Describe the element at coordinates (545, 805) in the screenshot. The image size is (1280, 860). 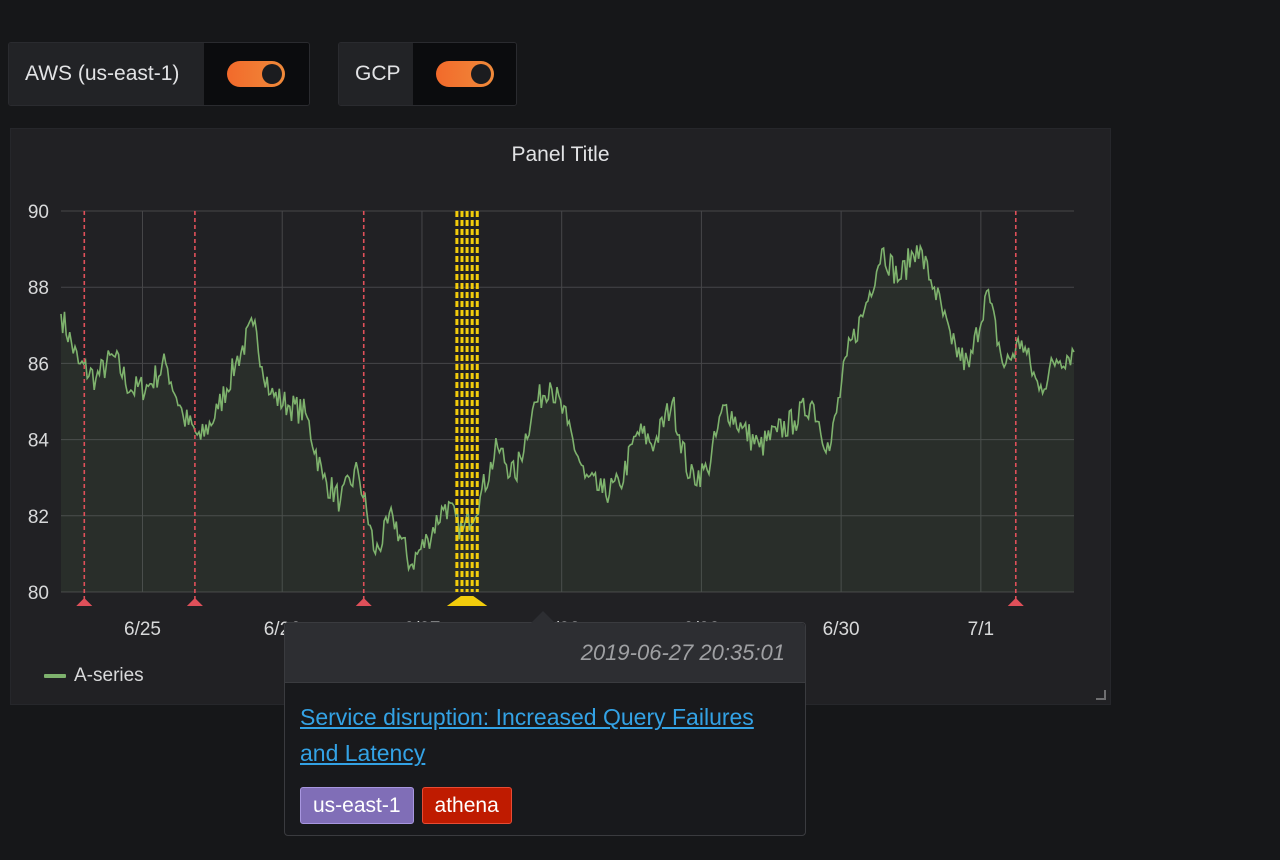
I see `tag-list: us-east-1 athena` at that location.